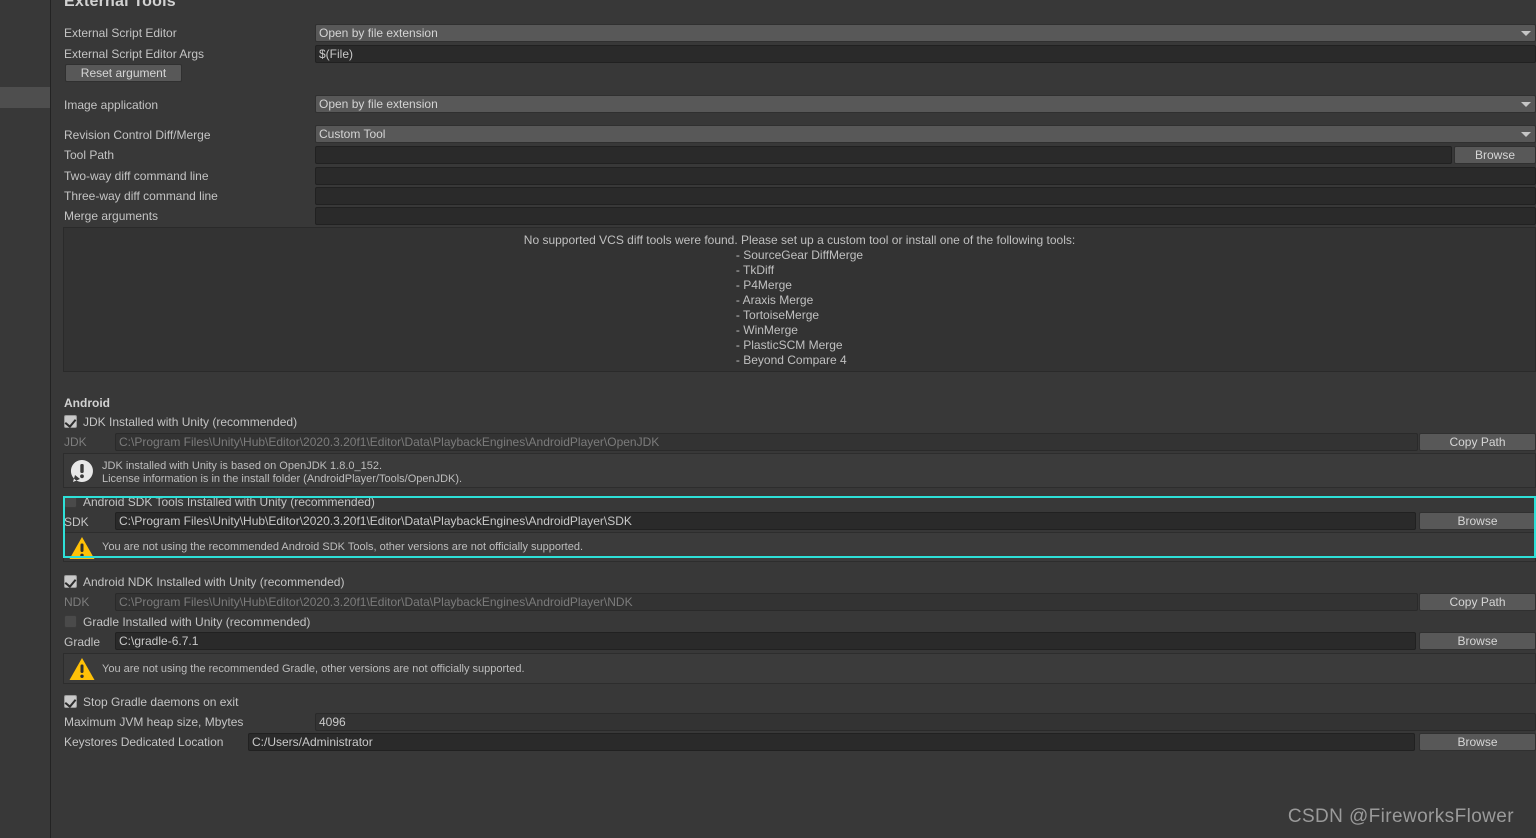 Image resolution: width=1536 pixels, height=838 pixels. Describe the element at coordinates (799, 255) in the screenshot. I see `vcs-tool-item: - SourceGear DiffMerge` at that location.